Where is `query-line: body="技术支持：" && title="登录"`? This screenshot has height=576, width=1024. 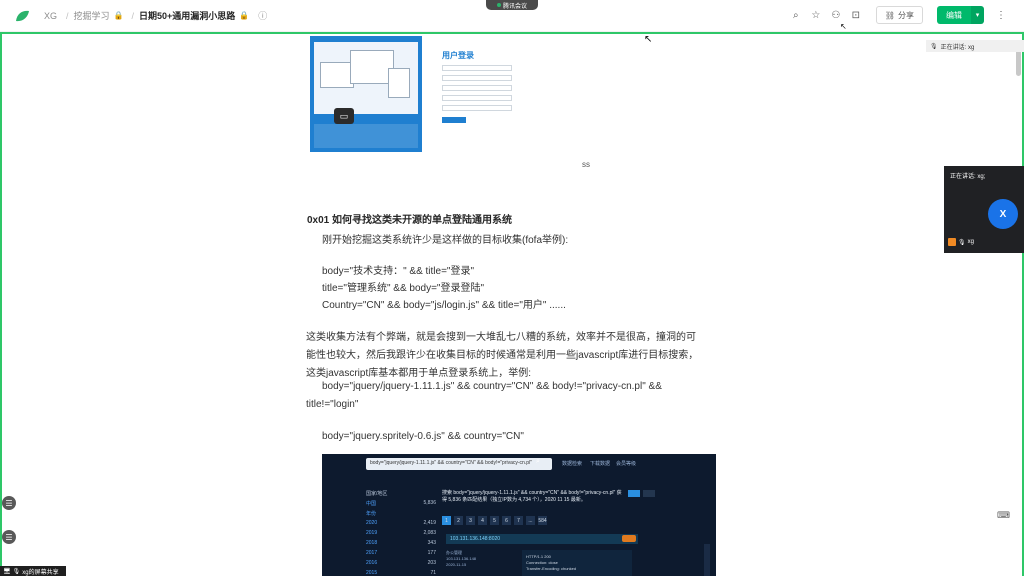
query-line: body="技术支持：" && title="登录" is located at coordinates (398, 271).